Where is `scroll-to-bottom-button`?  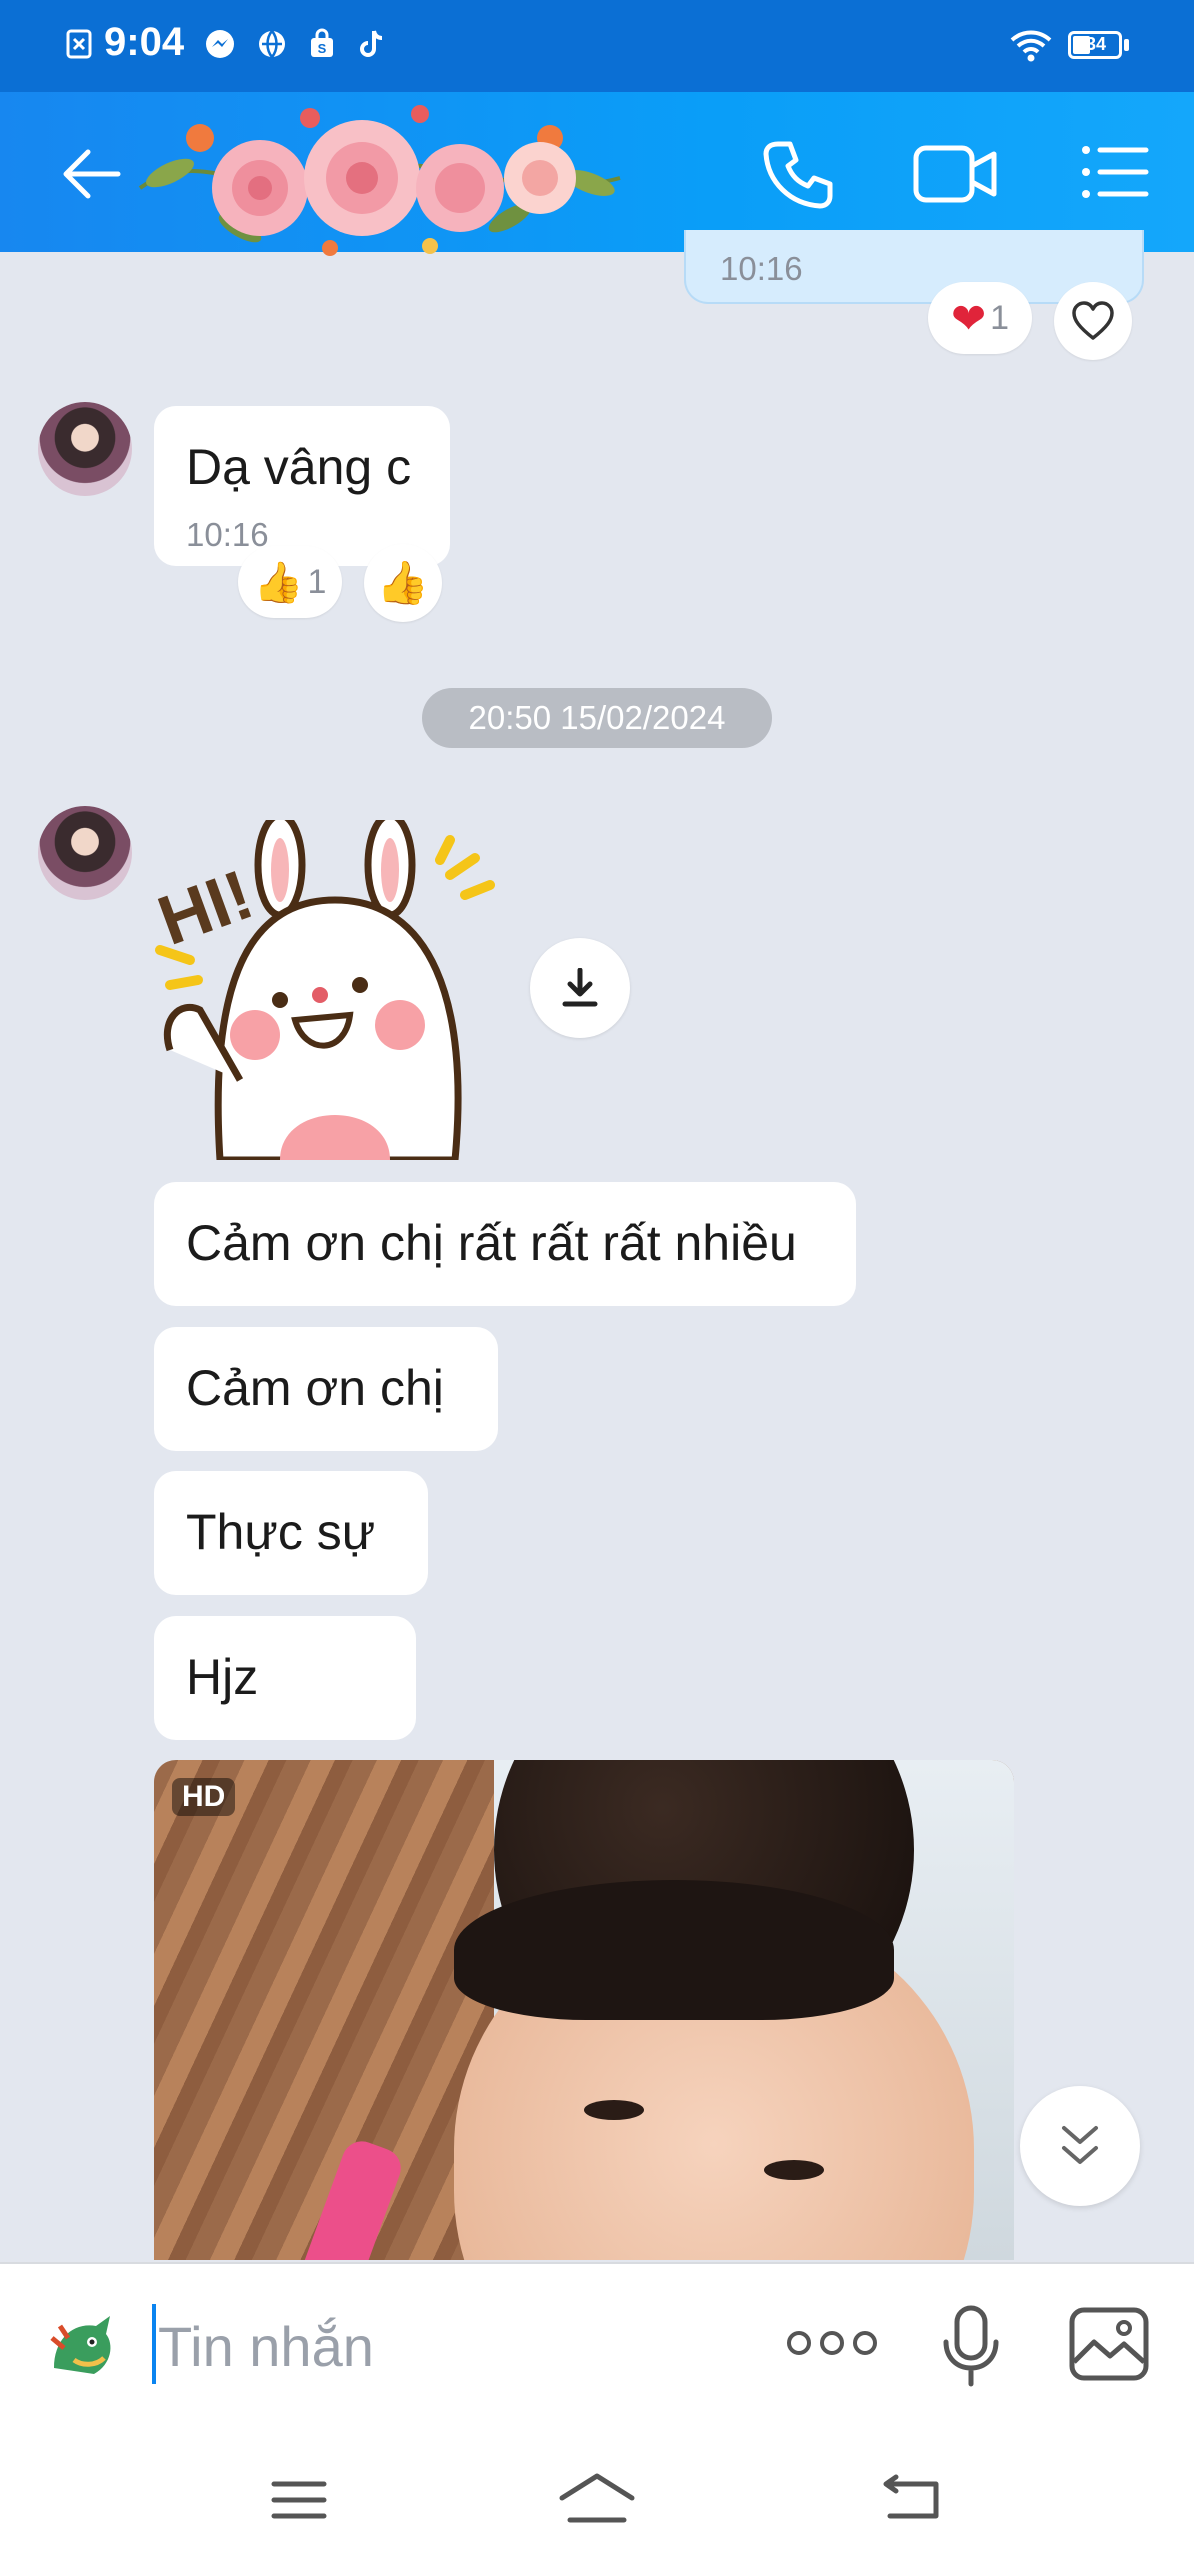
scroll-to-bottom-button is located at coordinates (1080, 2146).